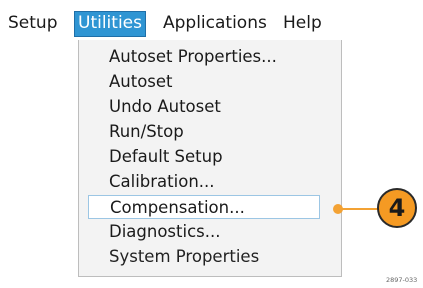  What do you see at coordinates (165, 107) in the screenshot?
I see `menu-item-undo-autoset: Undo Autoset` at bounding box center [165, 107].